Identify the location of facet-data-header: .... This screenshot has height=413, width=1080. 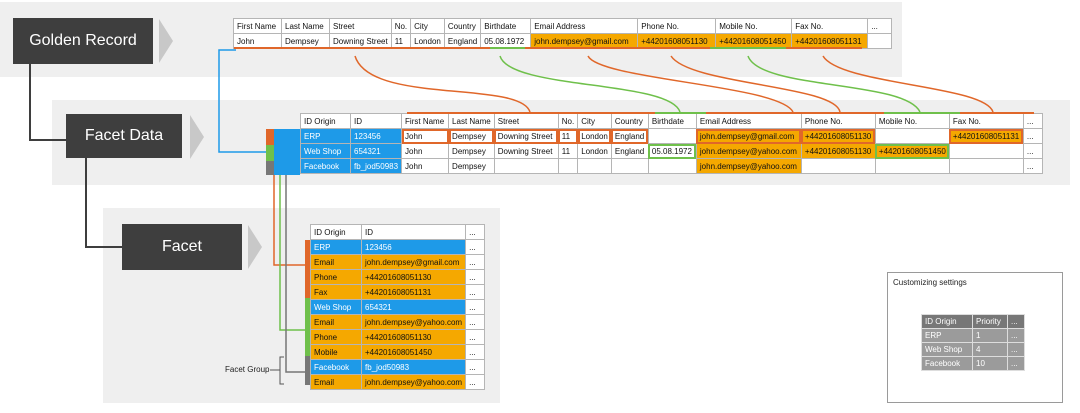
(1032, 121).